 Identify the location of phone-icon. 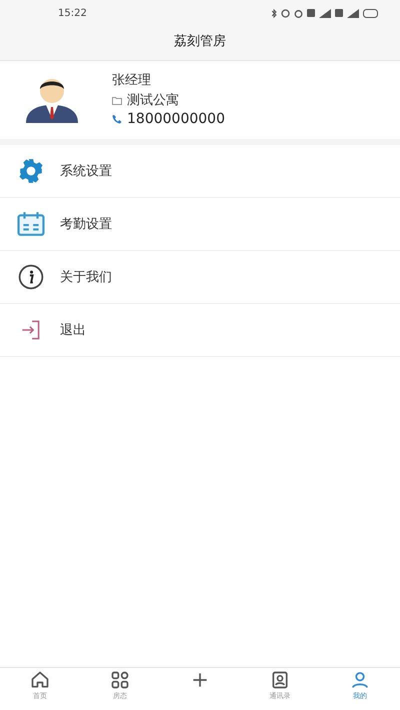
(117, 119).